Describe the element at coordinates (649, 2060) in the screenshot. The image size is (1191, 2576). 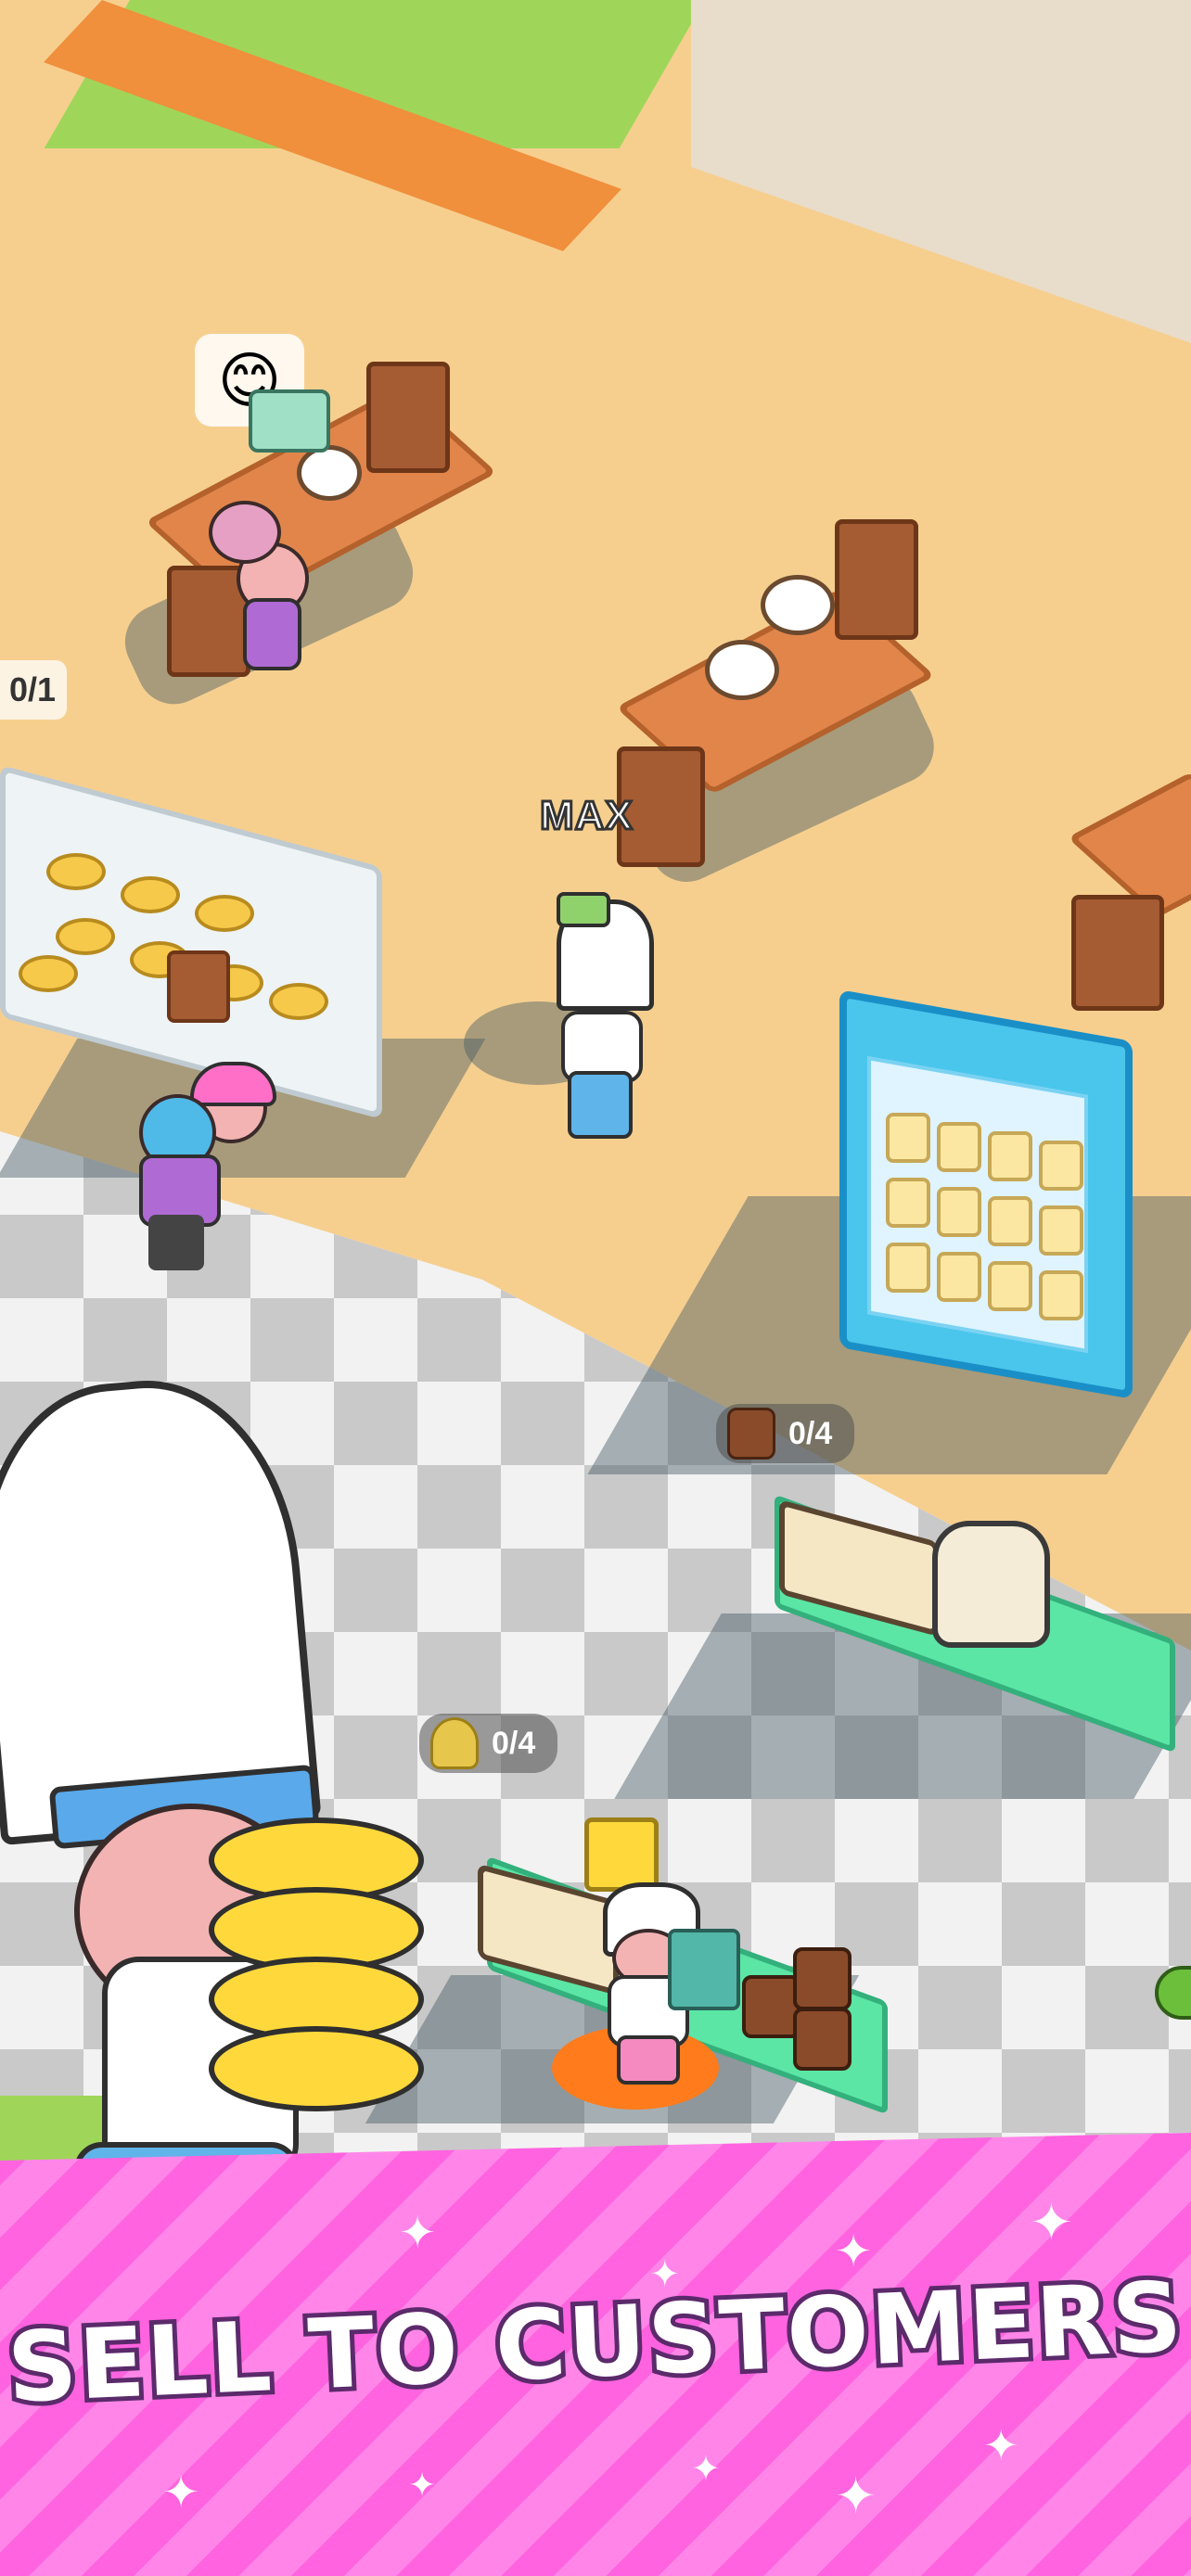
I see `cook-legs` at that location.